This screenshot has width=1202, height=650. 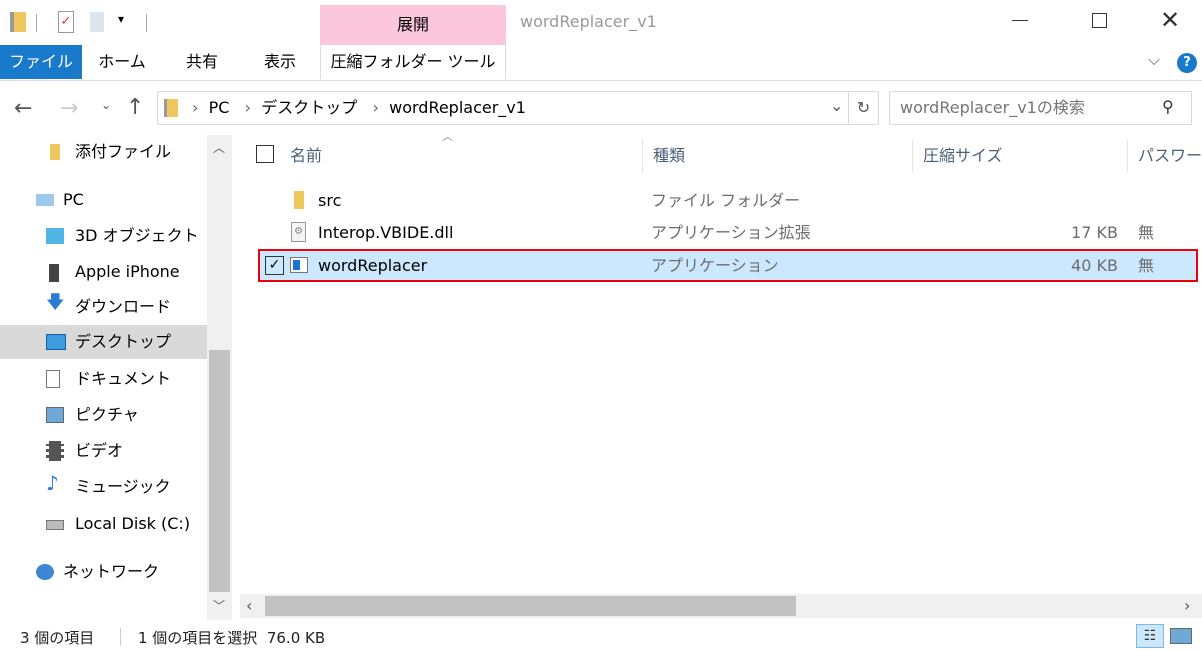 I want to click on ribbon-expand-icon: ⌵, so click(x=1154, y=60).